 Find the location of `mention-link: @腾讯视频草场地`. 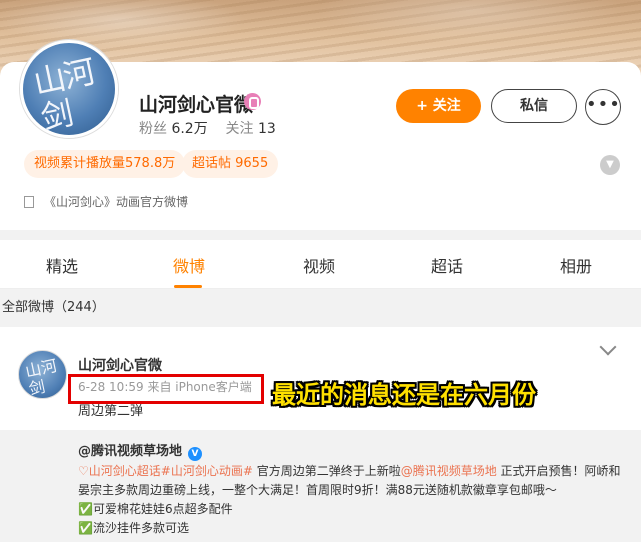

mention-link: @腾讯视频草场地 is located at coordinates (449, 471).